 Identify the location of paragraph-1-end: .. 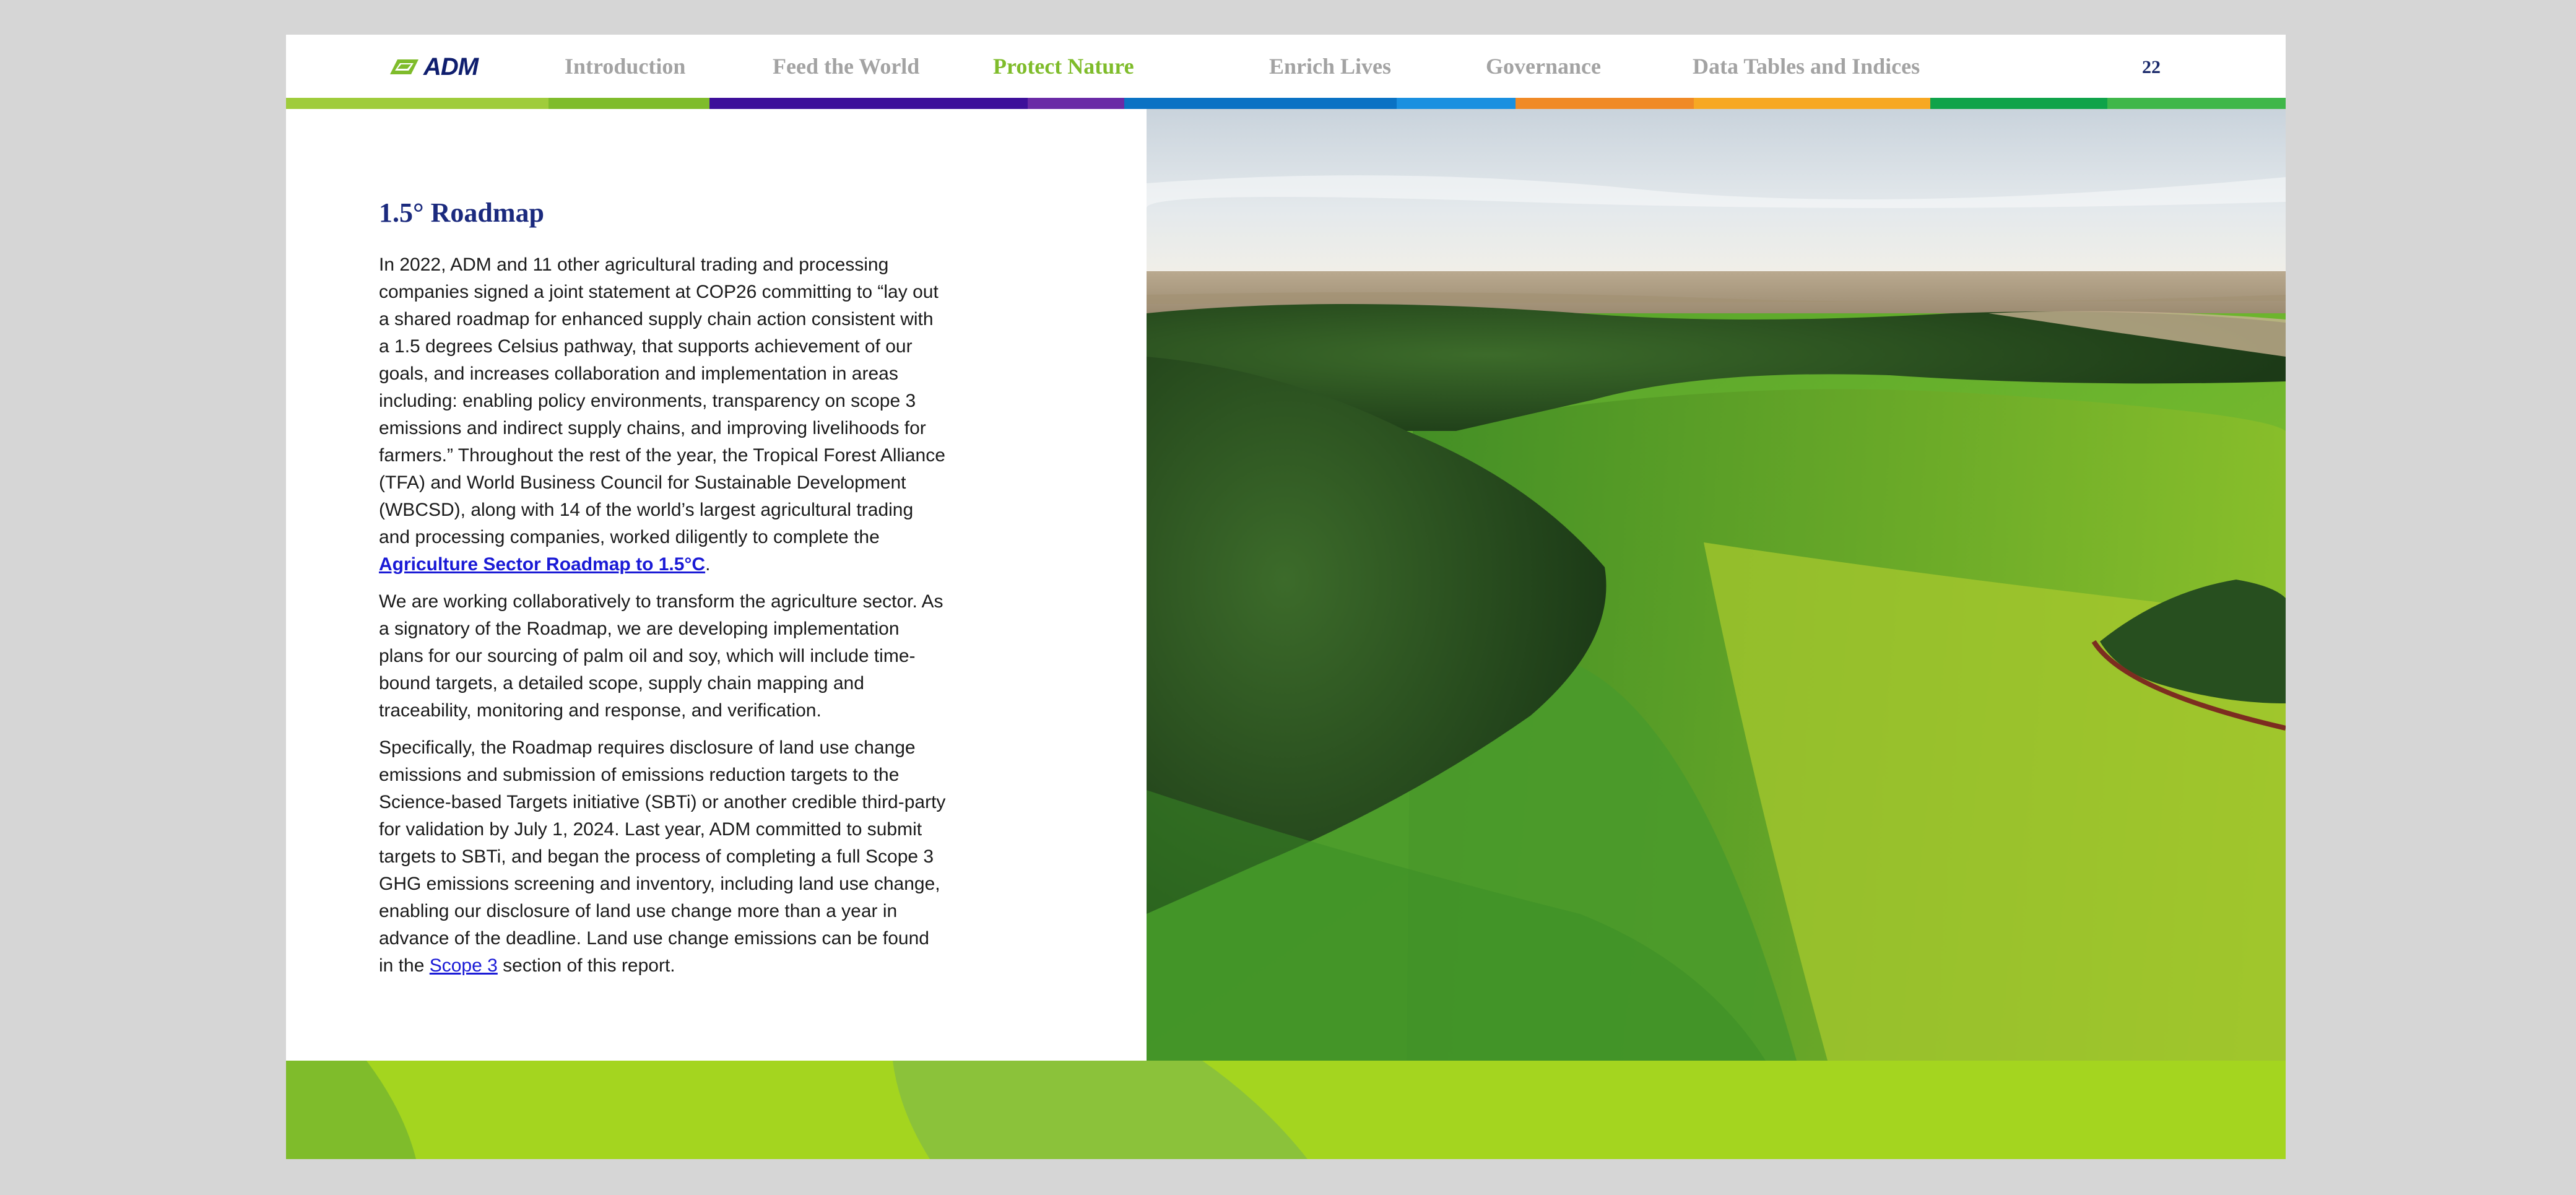
(708, 564).